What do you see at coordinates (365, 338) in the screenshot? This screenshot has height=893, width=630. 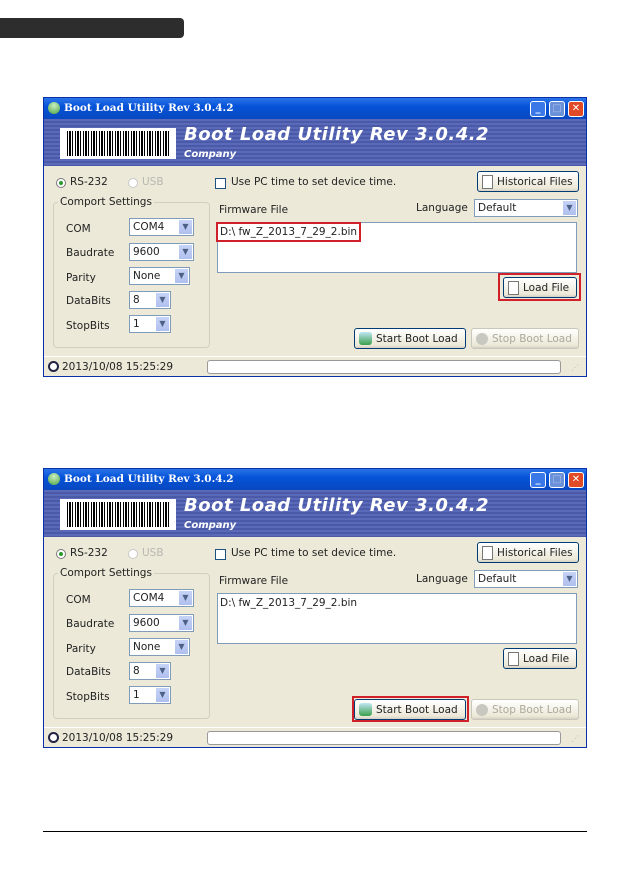 I see `boot-icon` at bounding box center [365, 338].